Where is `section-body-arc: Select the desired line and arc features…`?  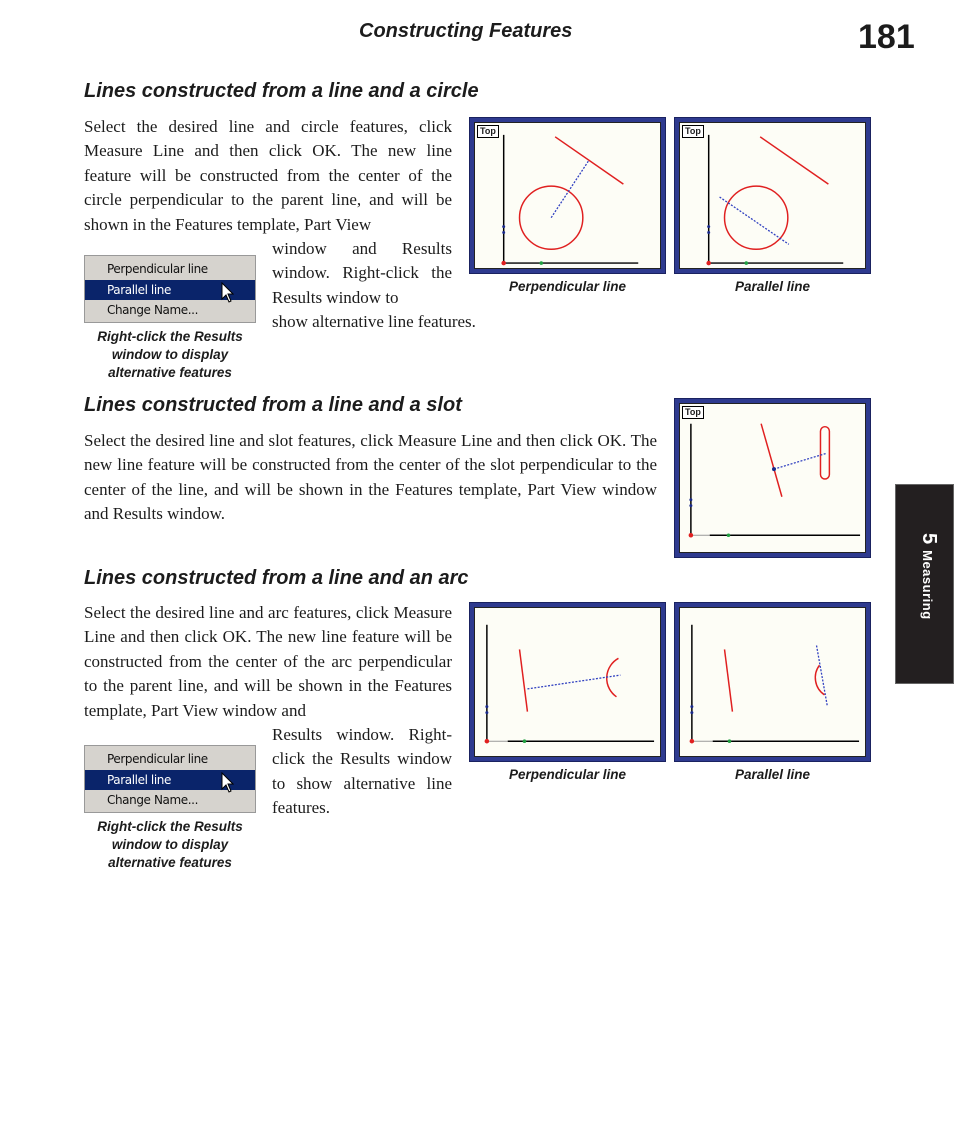 section-body-arc: Select the desired line and arc features… is located at coordinates (268, 661).